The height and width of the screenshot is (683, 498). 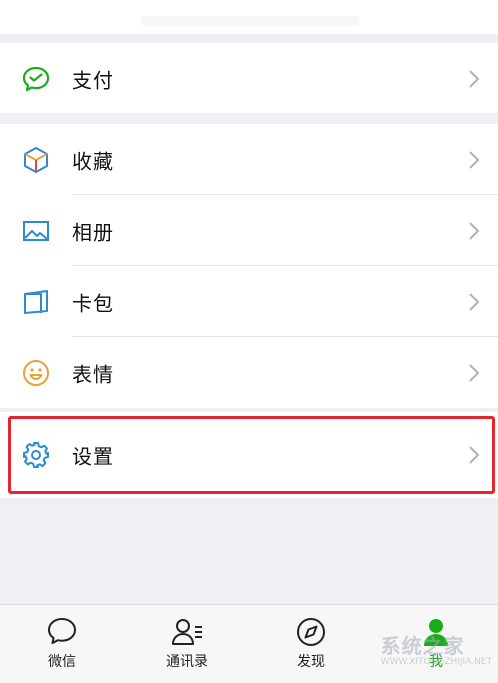 I want to click on menu-group-pay: 支付, so click(x=249, y=78).